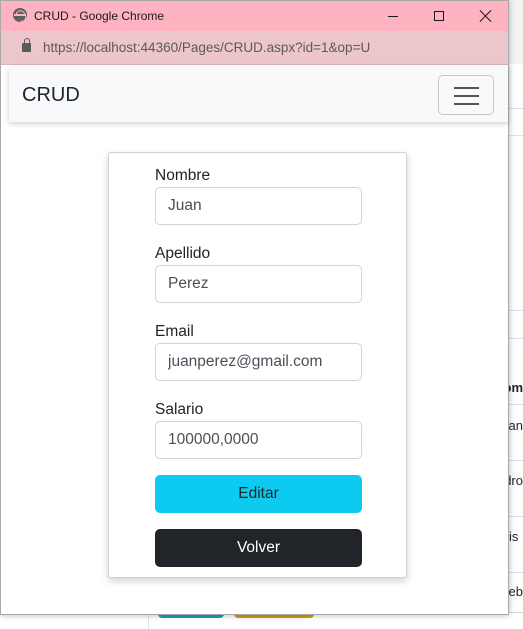  I want to click on background-table-cell: teb, so click(516, 591).